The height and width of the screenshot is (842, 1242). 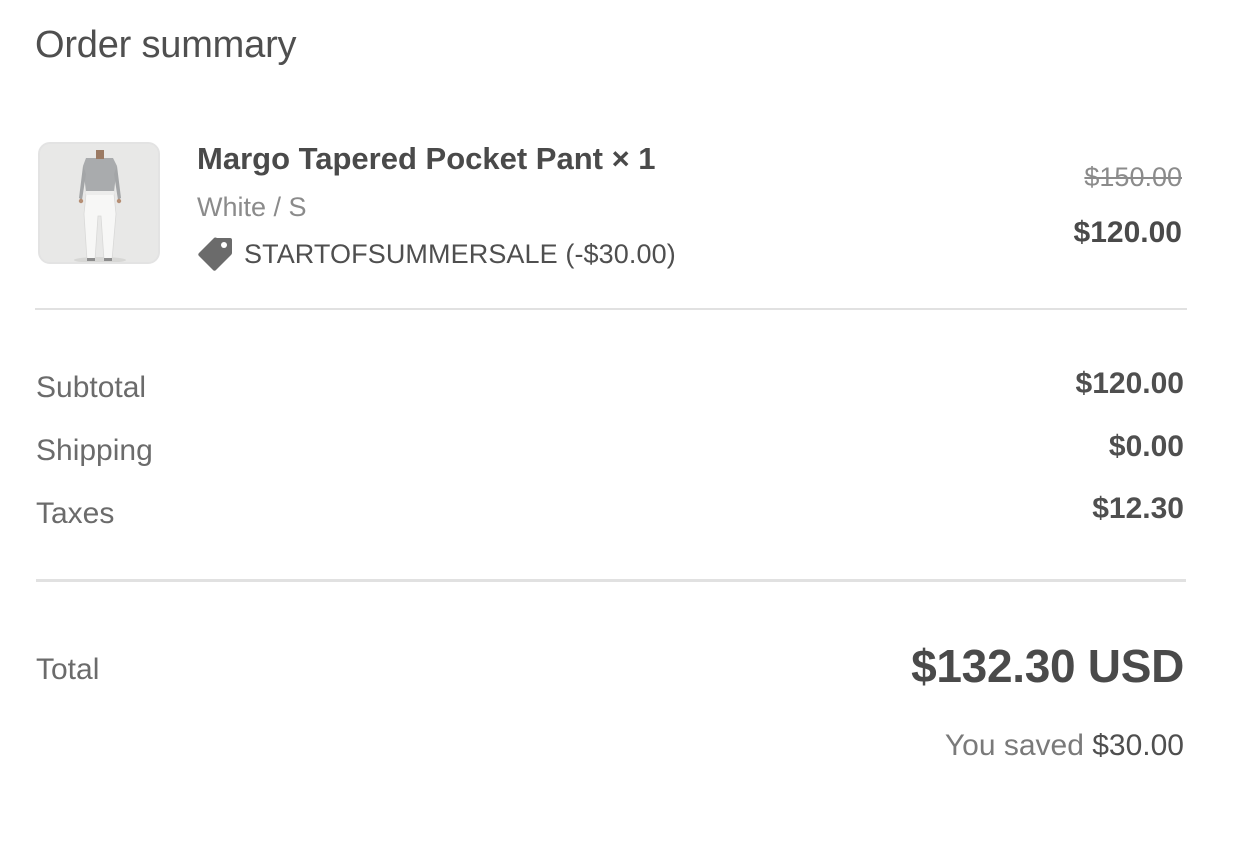 What do you see at coordinates (1138, 508) in the screenshot?
I see `taxes-value: $12.30` at bounding box center [1138, 508].